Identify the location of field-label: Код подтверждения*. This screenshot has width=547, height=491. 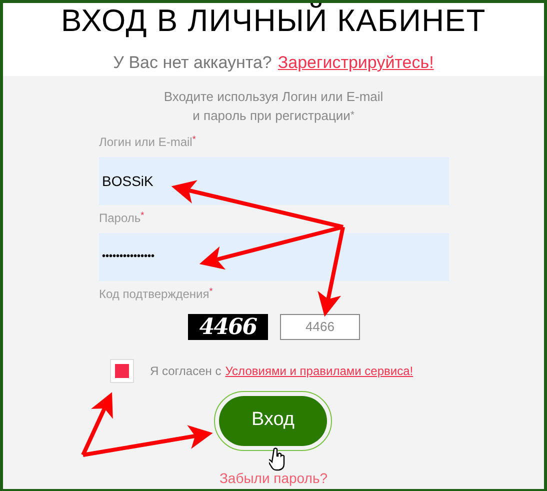
(156, 293).